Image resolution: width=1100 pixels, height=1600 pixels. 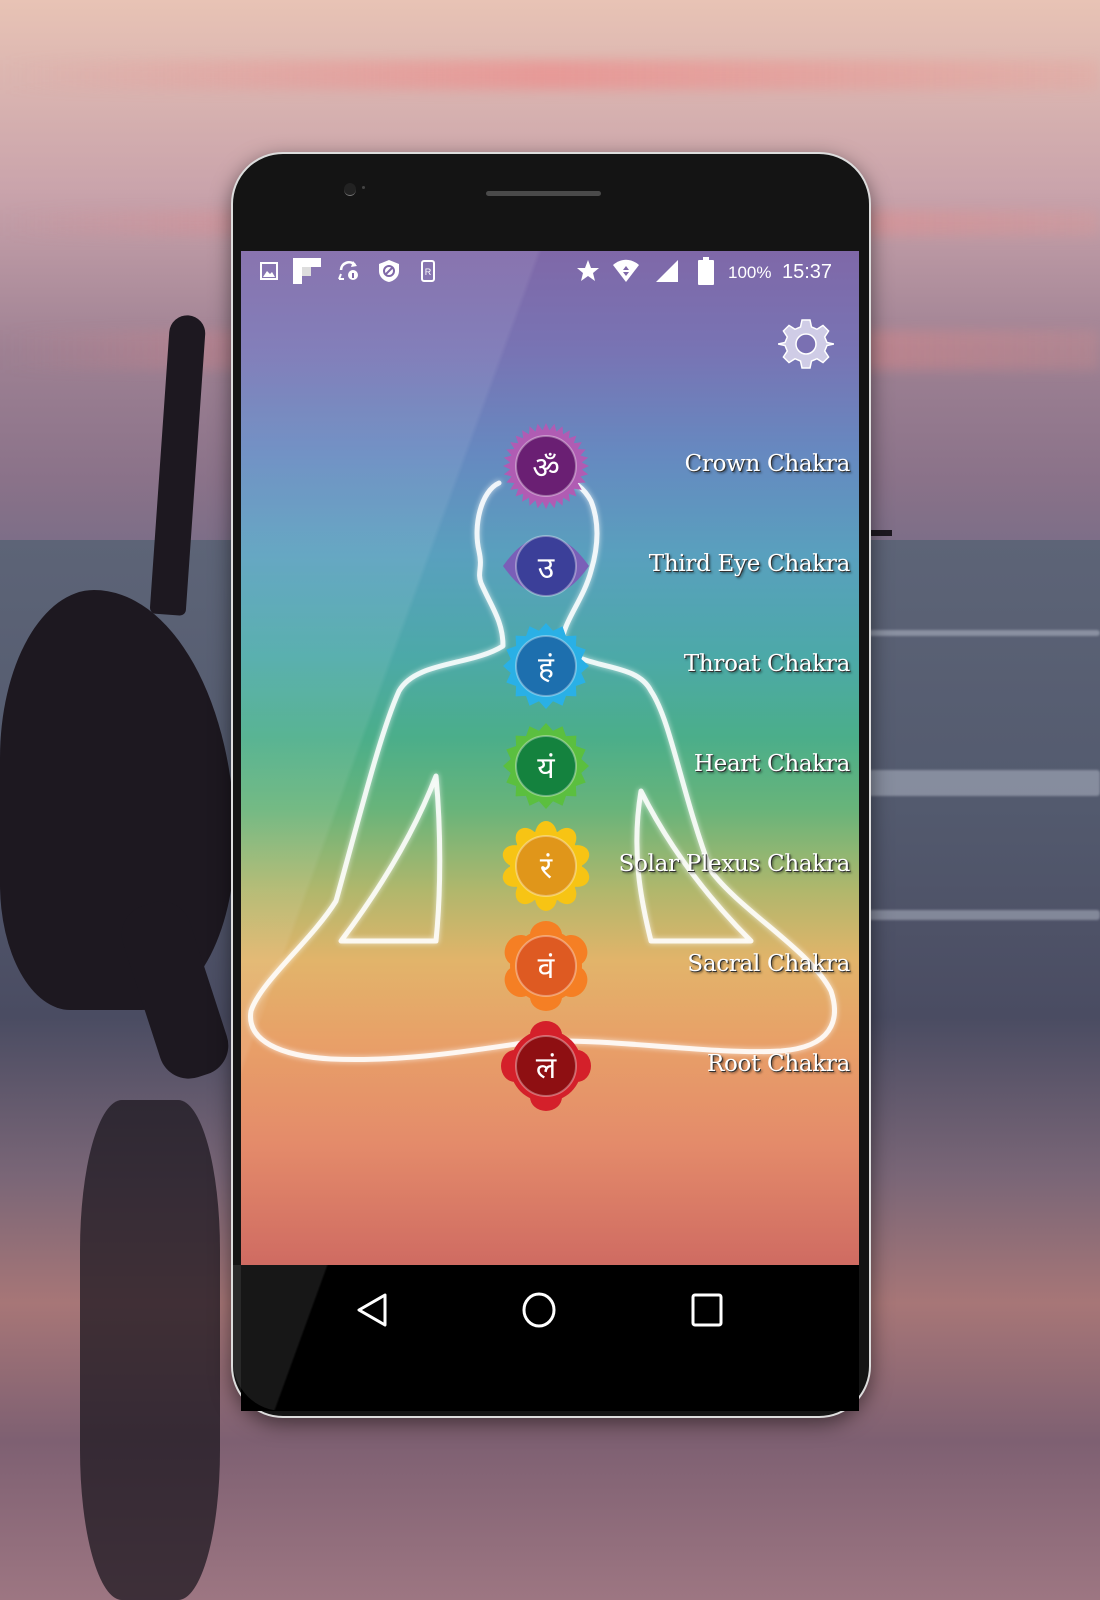 I want to click on status-bar: R 100% 15:37, so click(x=550, y=271).